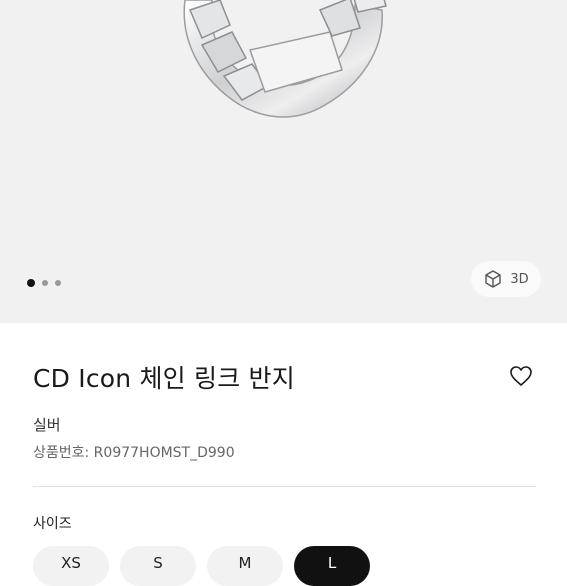 Image resolution: width=567 pixels, height=586 pixels. Describe the element at coordinates (332, 566) in the screenshot. I see `size-option-l: L` at that location.